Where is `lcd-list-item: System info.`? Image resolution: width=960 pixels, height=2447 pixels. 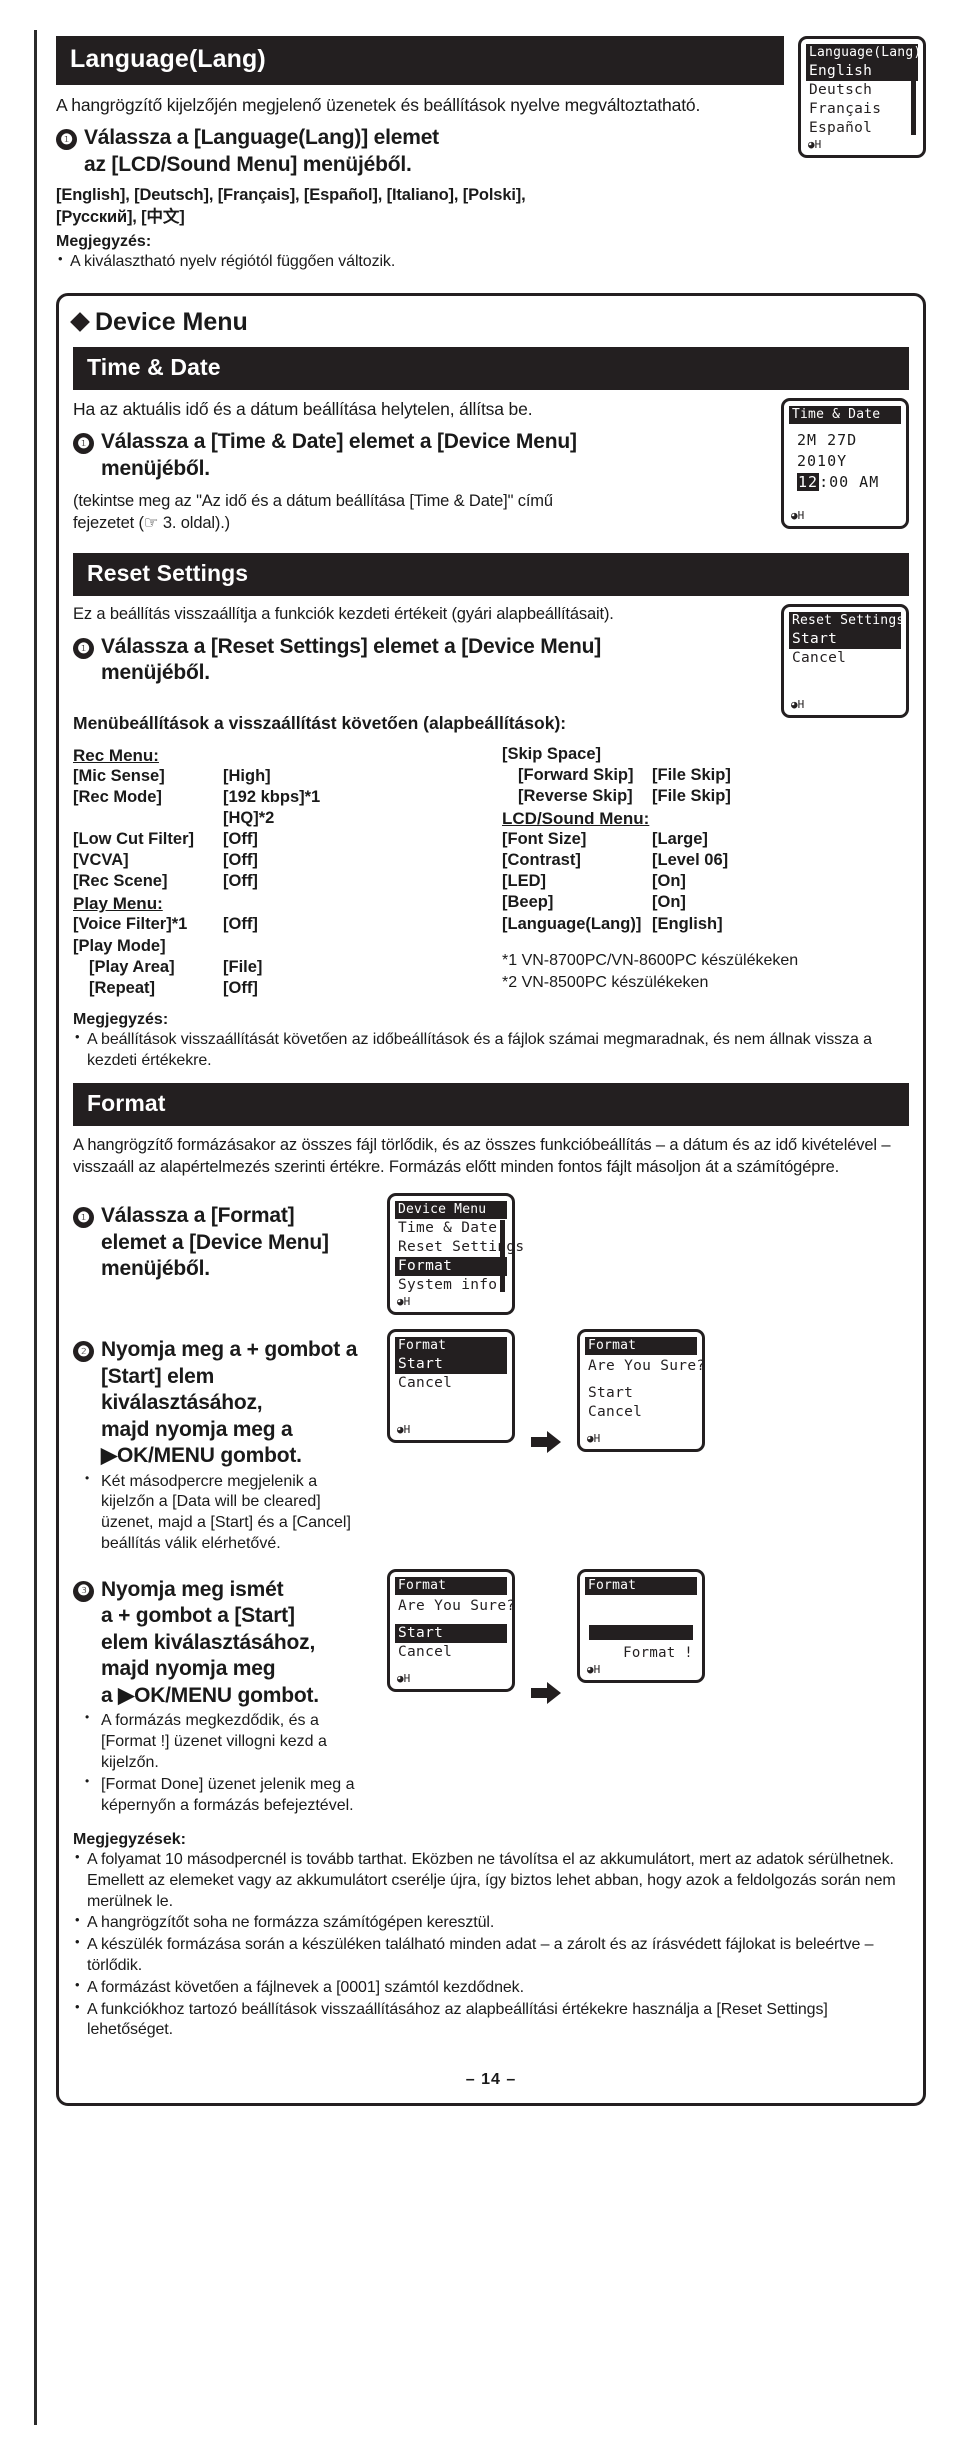 lcd-list-item: System info. is located at coordinates (451, 1285).